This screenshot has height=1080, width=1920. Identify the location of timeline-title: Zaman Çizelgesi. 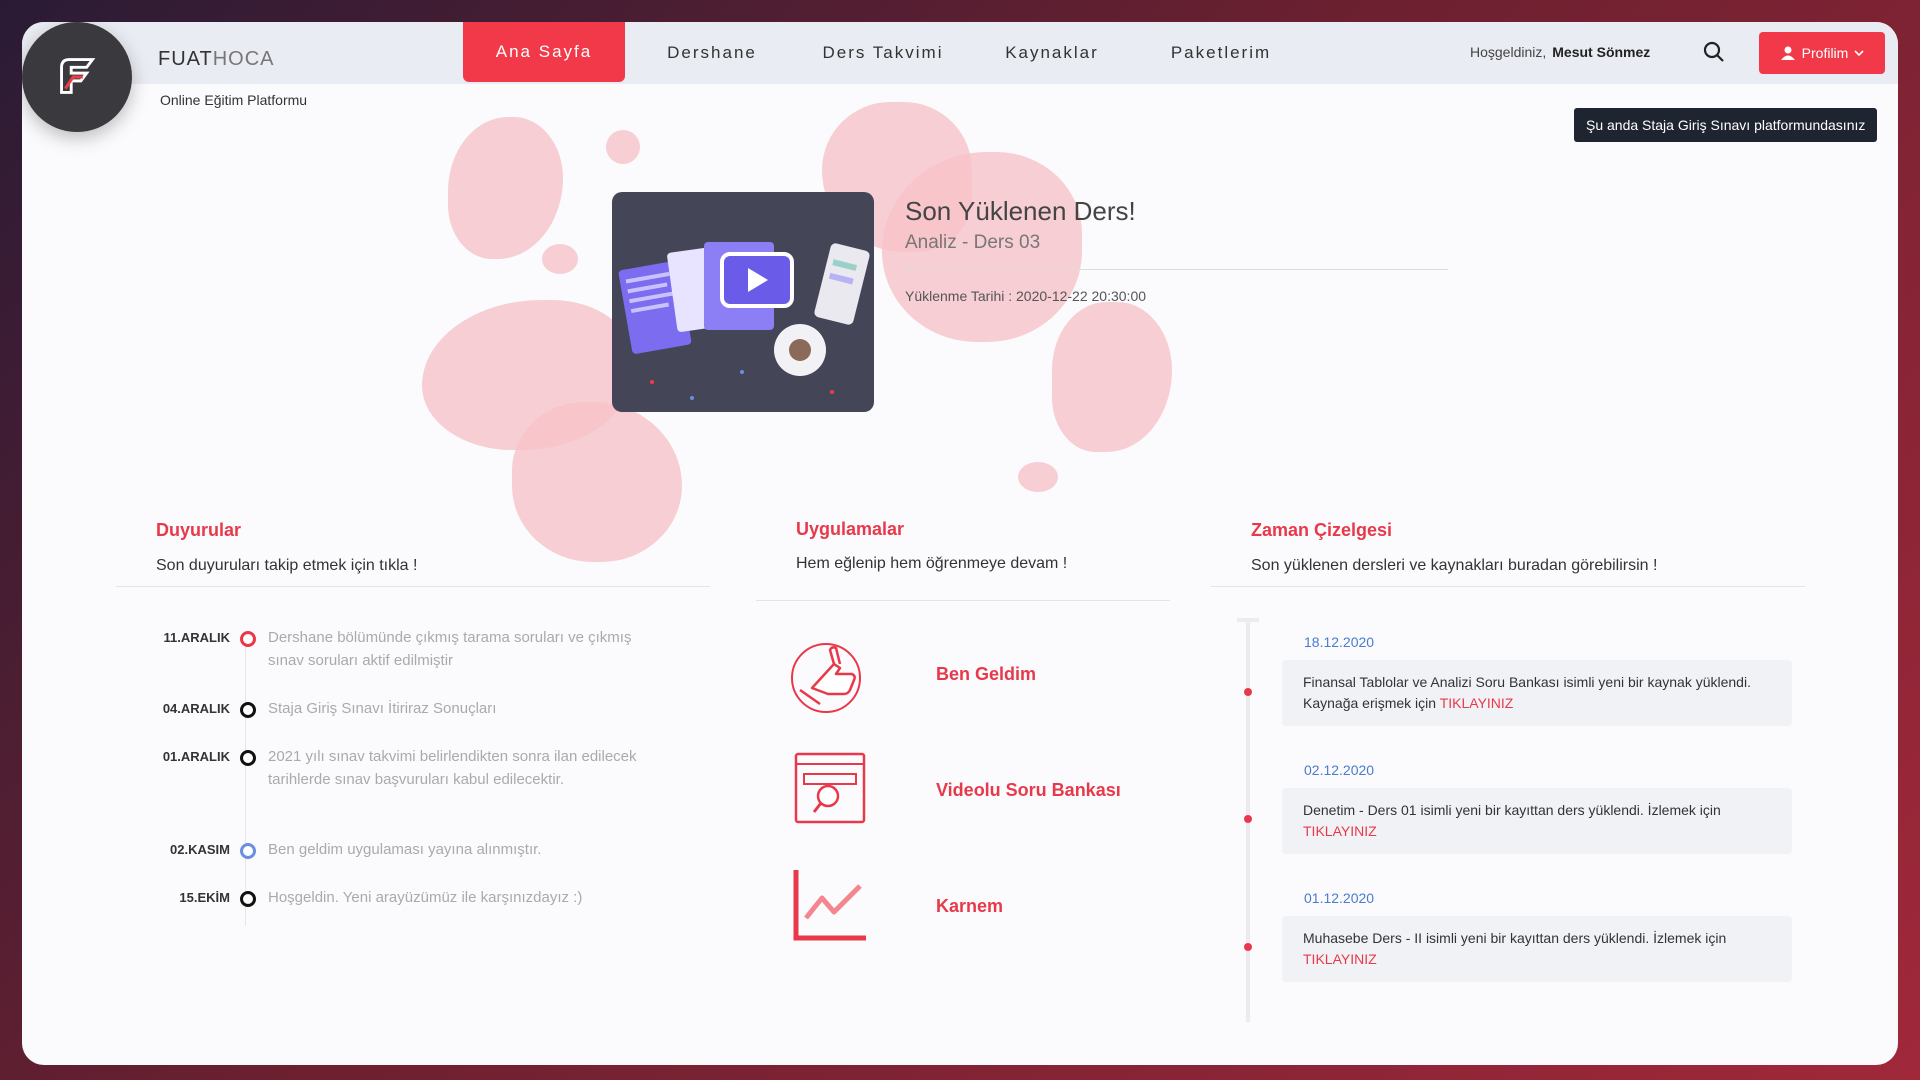
(1322, 530).